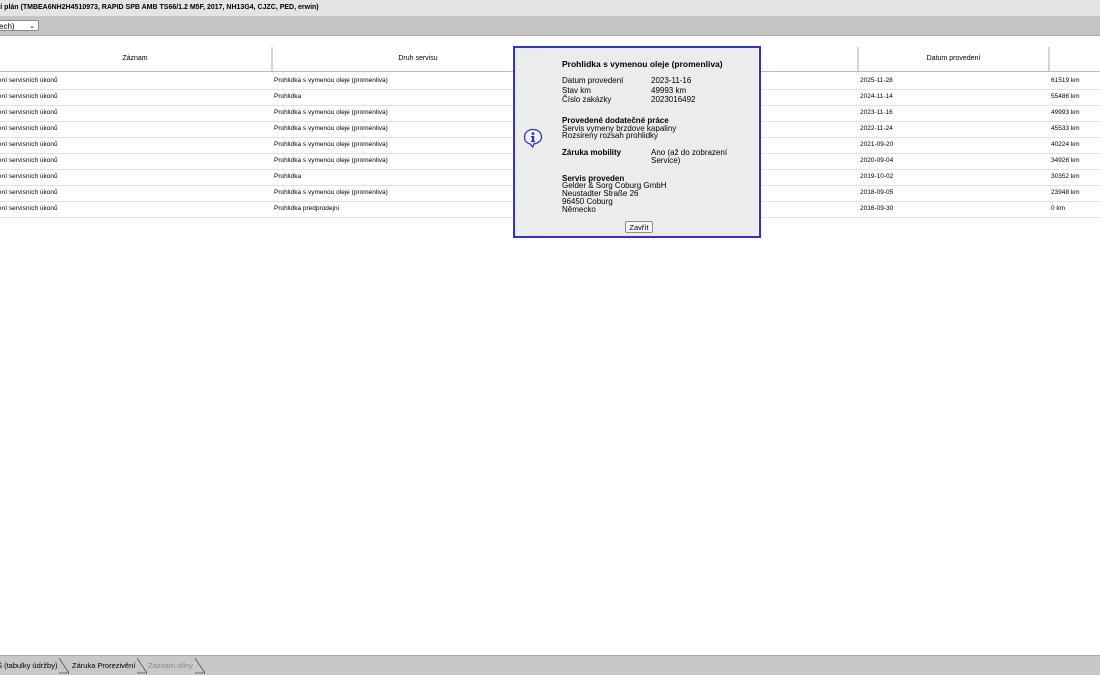  What do you see at coordinates (136, 59) in the screenshot?
I see `column-header-zaznam: Záznam` at bounding box center [136, 59].